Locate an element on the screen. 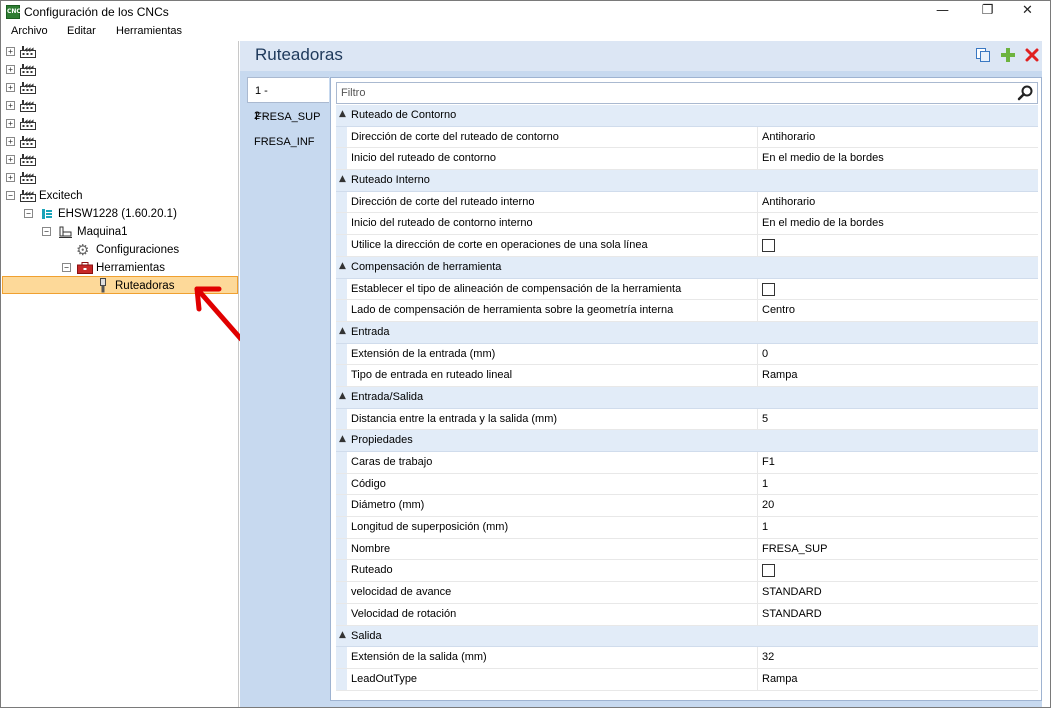 This screenshot has width=1051, height=708. search-icon is located at coordinates (1026, 93).